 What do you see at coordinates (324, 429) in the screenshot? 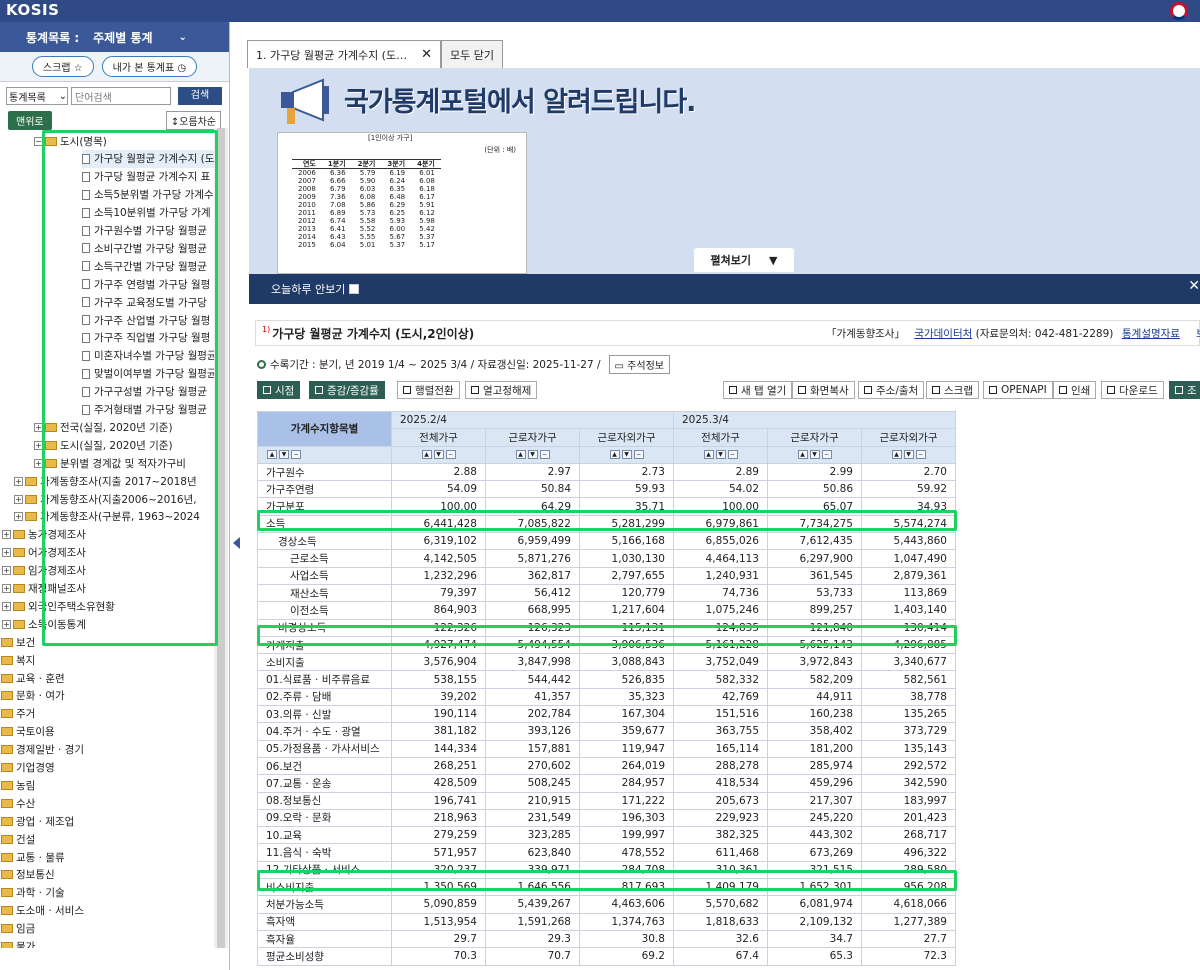
I see `row-header-title: 가계수지항목별` at bounding box center [324, 429].